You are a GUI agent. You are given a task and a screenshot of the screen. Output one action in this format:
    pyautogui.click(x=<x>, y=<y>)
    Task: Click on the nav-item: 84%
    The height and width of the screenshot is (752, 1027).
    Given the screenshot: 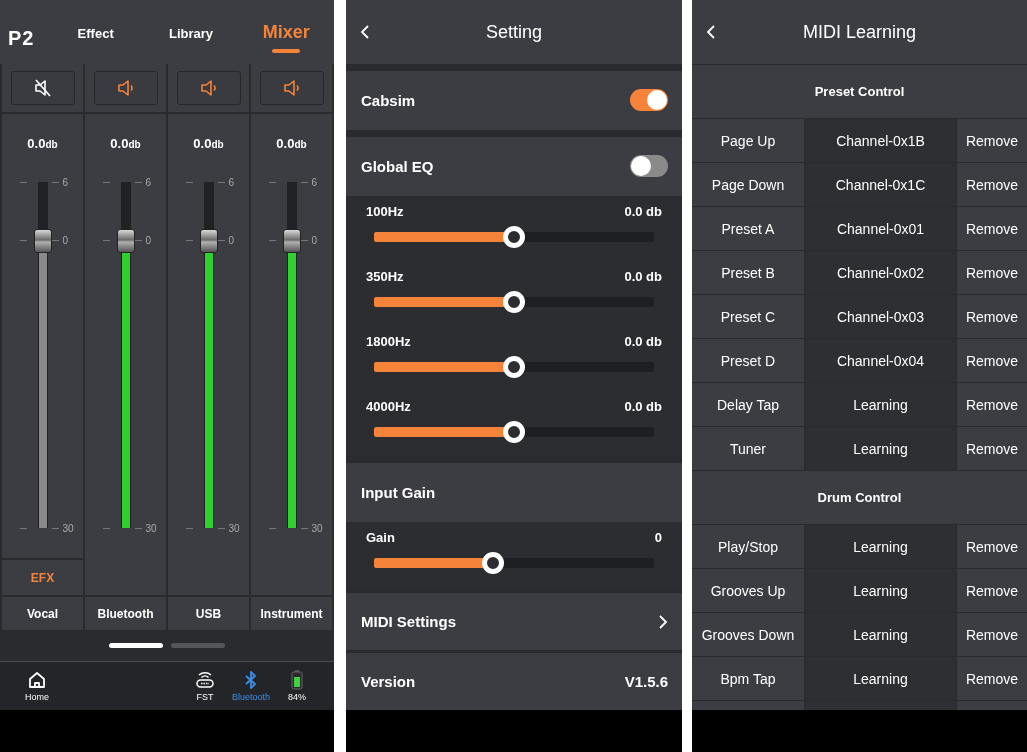 What is the action you would take?
    pyautogui.click(x=297, y=686)
    